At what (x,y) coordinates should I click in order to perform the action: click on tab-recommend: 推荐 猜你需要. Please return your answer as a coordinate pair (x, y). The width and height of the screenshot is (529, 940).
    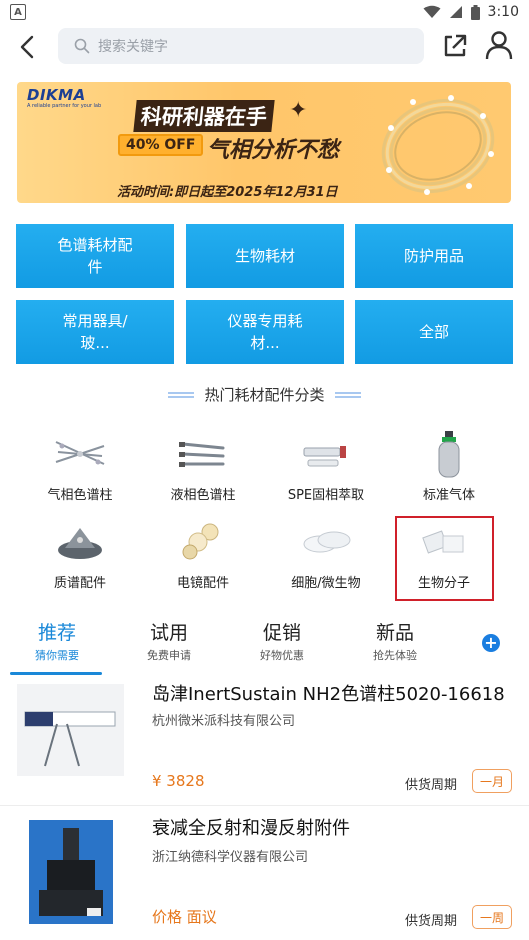
    Looking at the image, I should click on (57, 640).